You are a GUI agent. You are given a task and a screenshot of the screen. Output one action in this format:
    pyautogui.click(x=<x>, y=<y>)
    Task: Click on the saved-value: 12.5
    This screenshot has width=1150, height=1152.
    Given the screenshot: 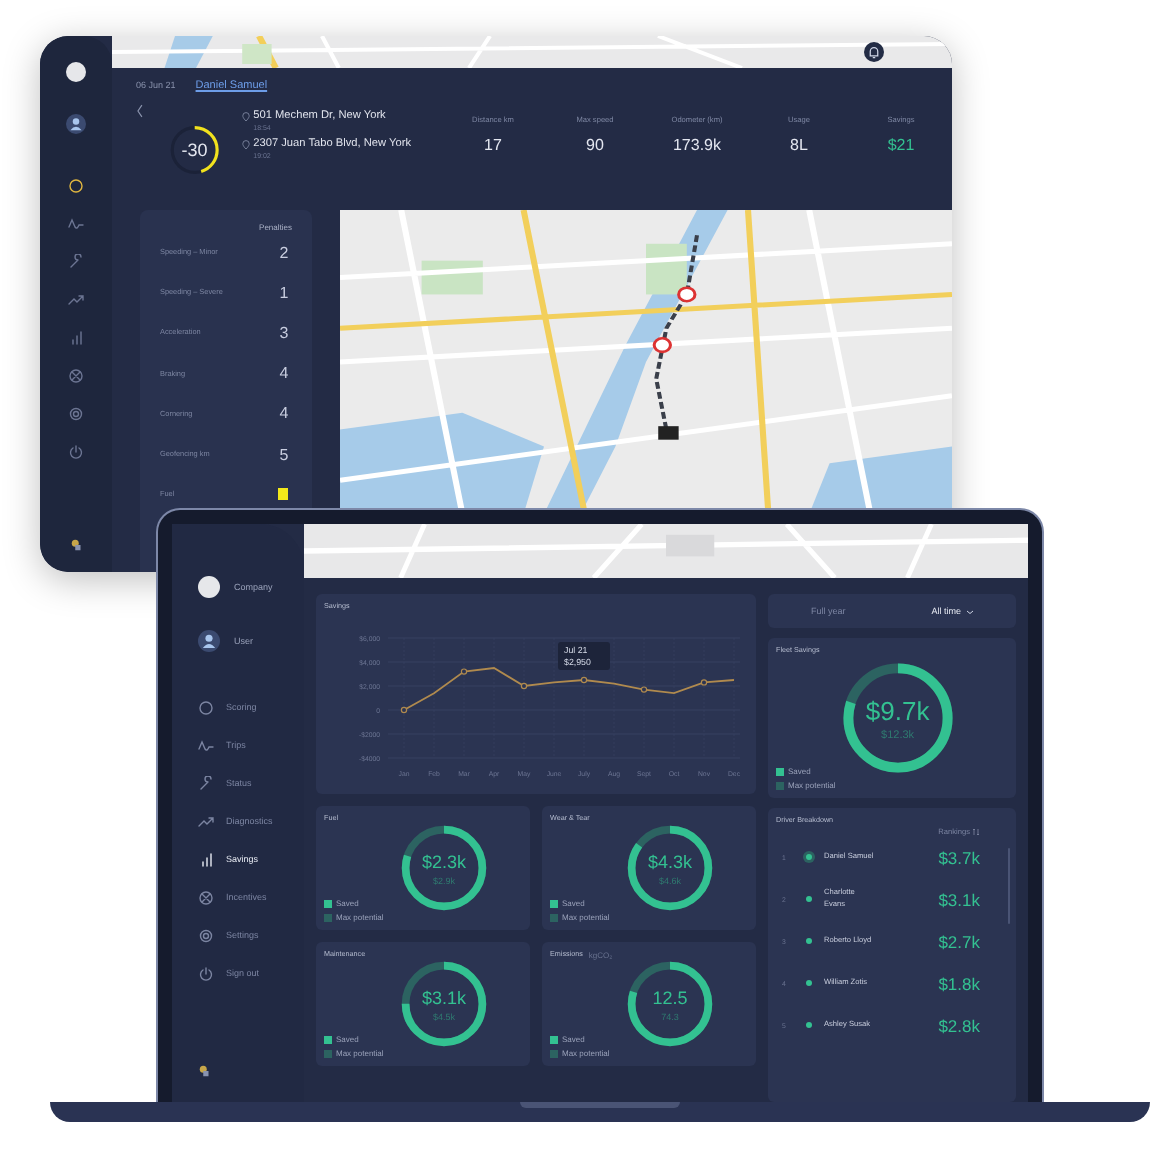 What is the action you would take?
    pyautogui.click(x=670, y=997)
    